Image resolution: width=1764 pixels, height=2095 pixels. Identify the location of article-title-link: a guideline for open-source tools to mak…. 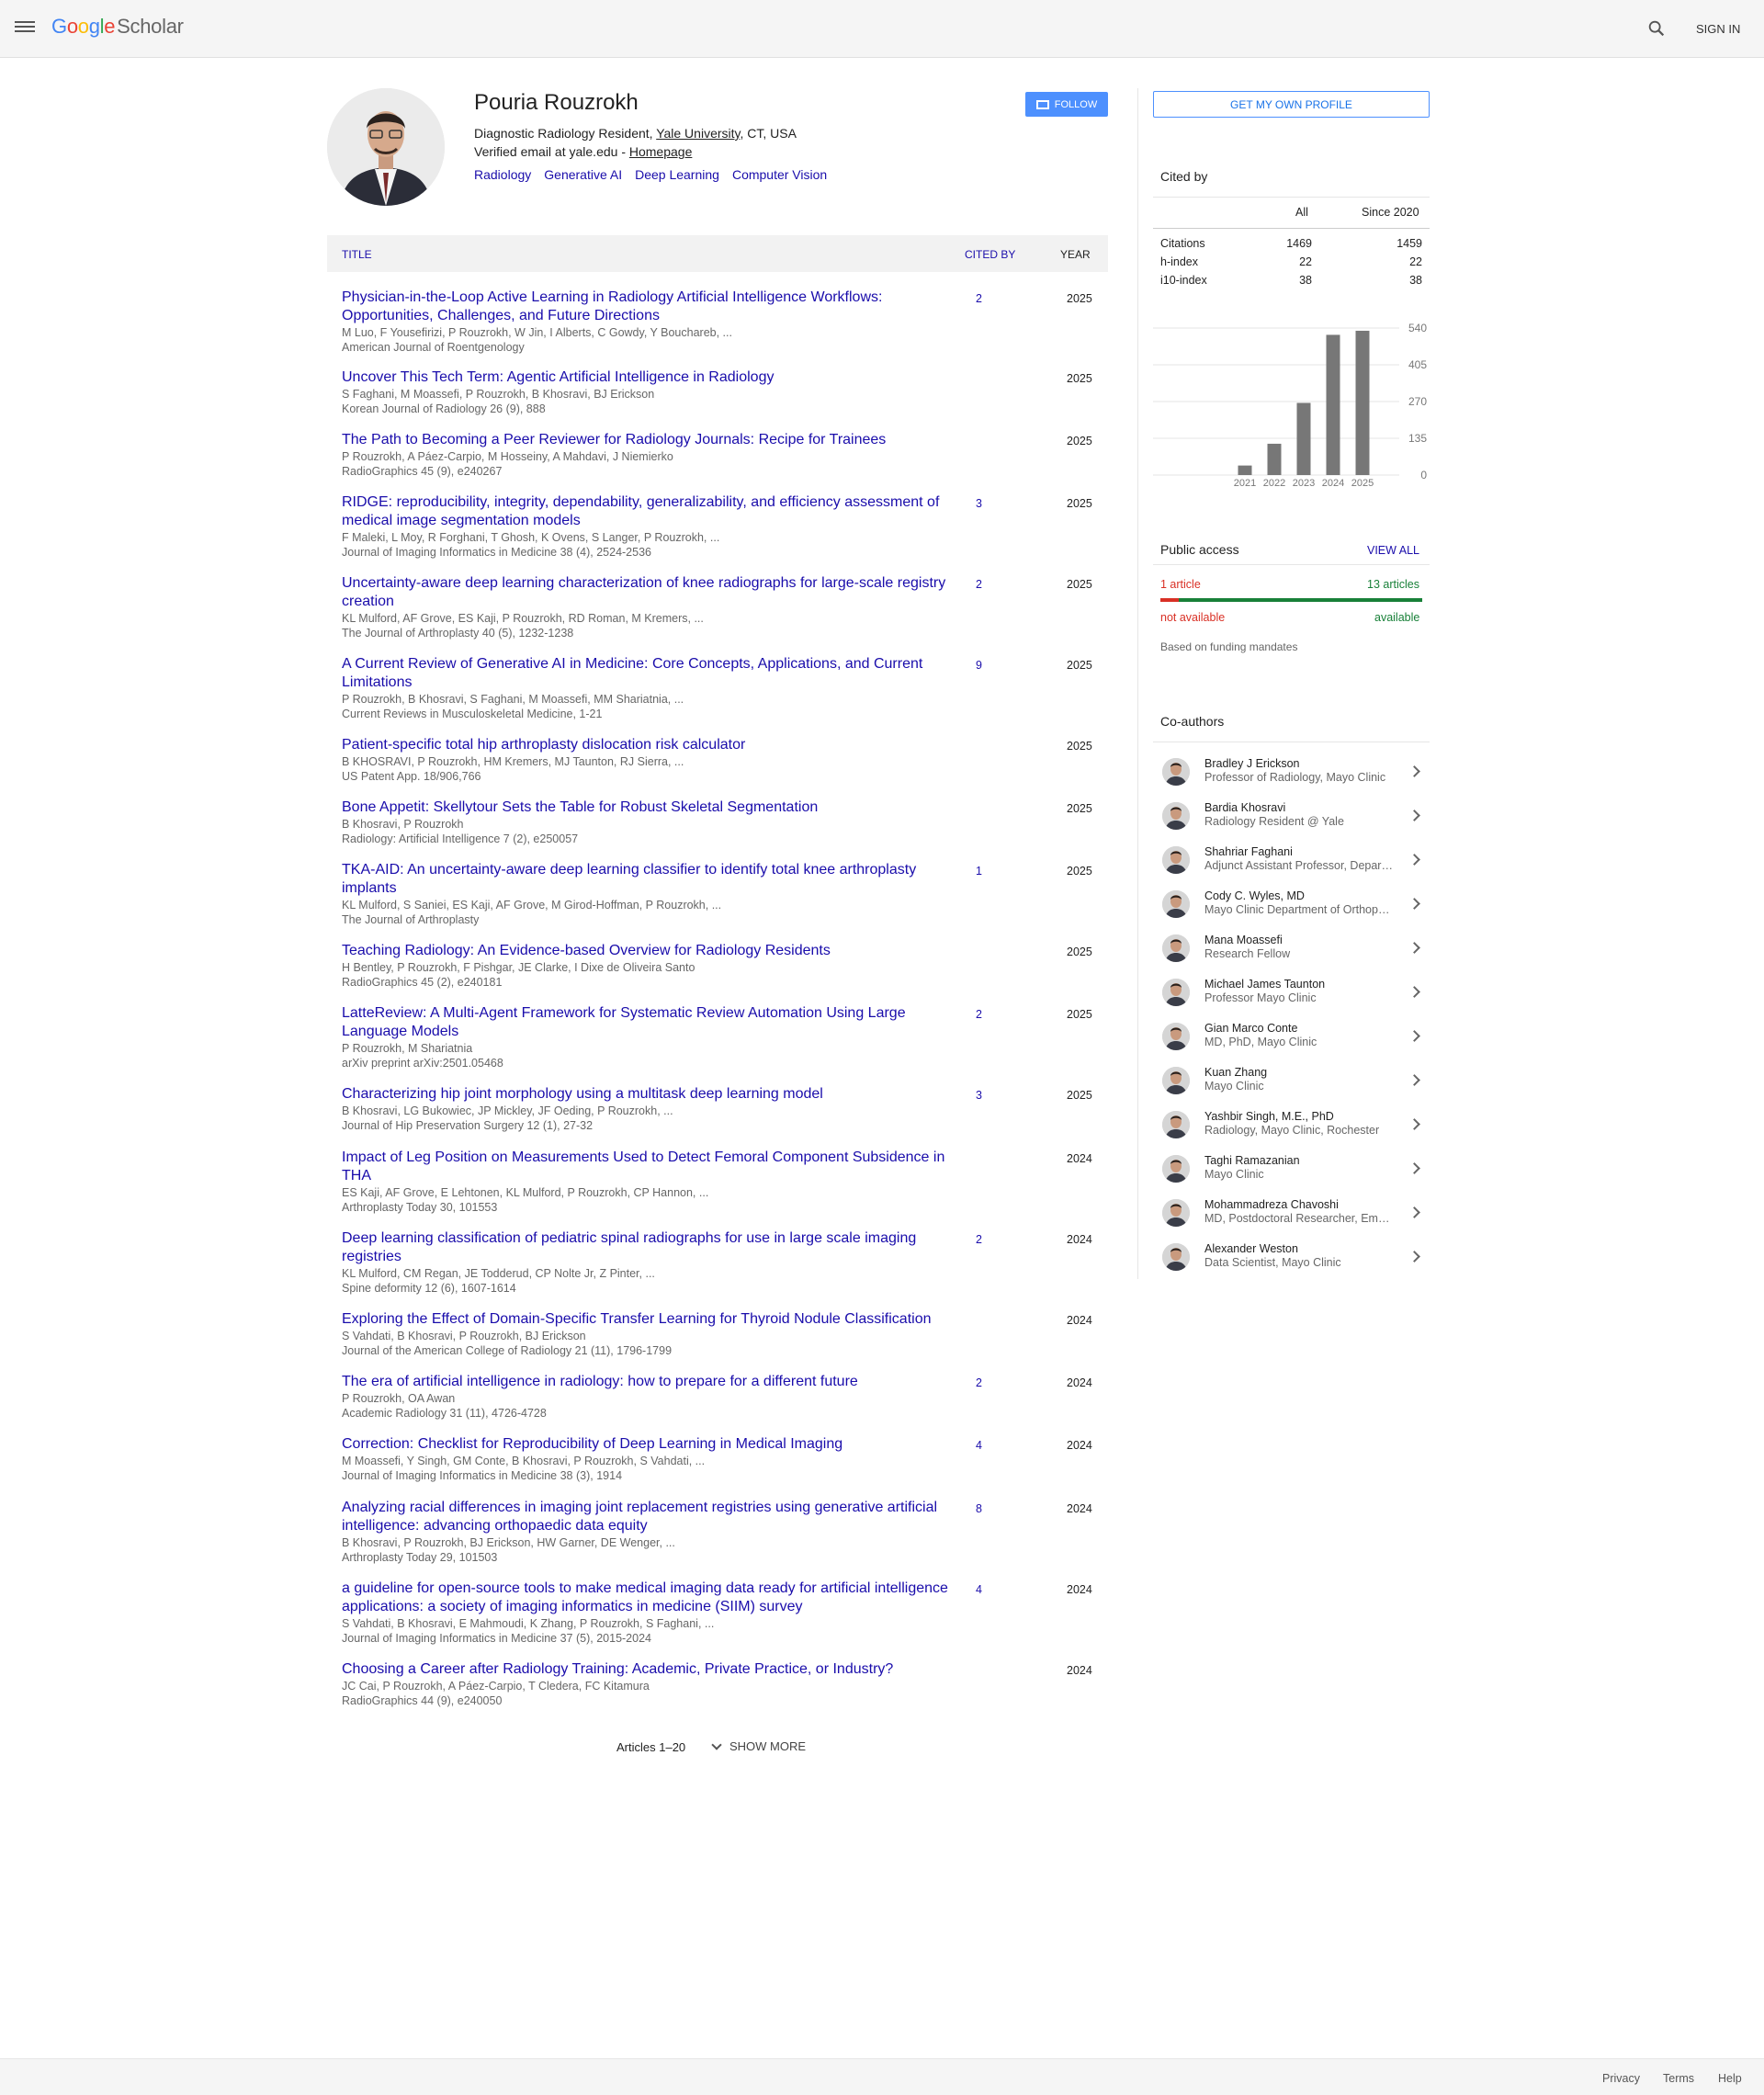
(654, 1598).